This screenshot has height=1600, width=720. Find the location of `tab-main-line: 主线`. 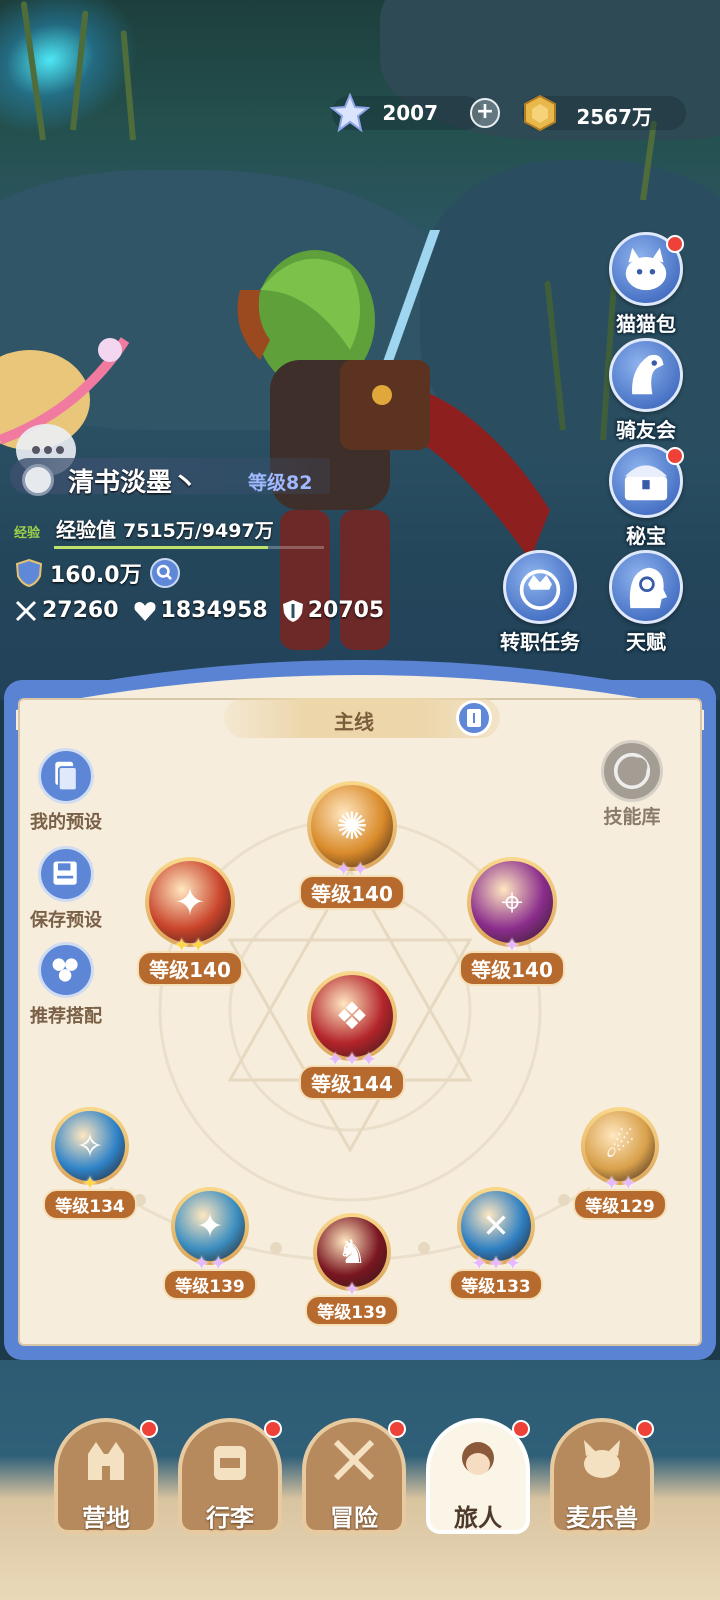

tab-main-line: 主线 is located at coordinates (362, 718).